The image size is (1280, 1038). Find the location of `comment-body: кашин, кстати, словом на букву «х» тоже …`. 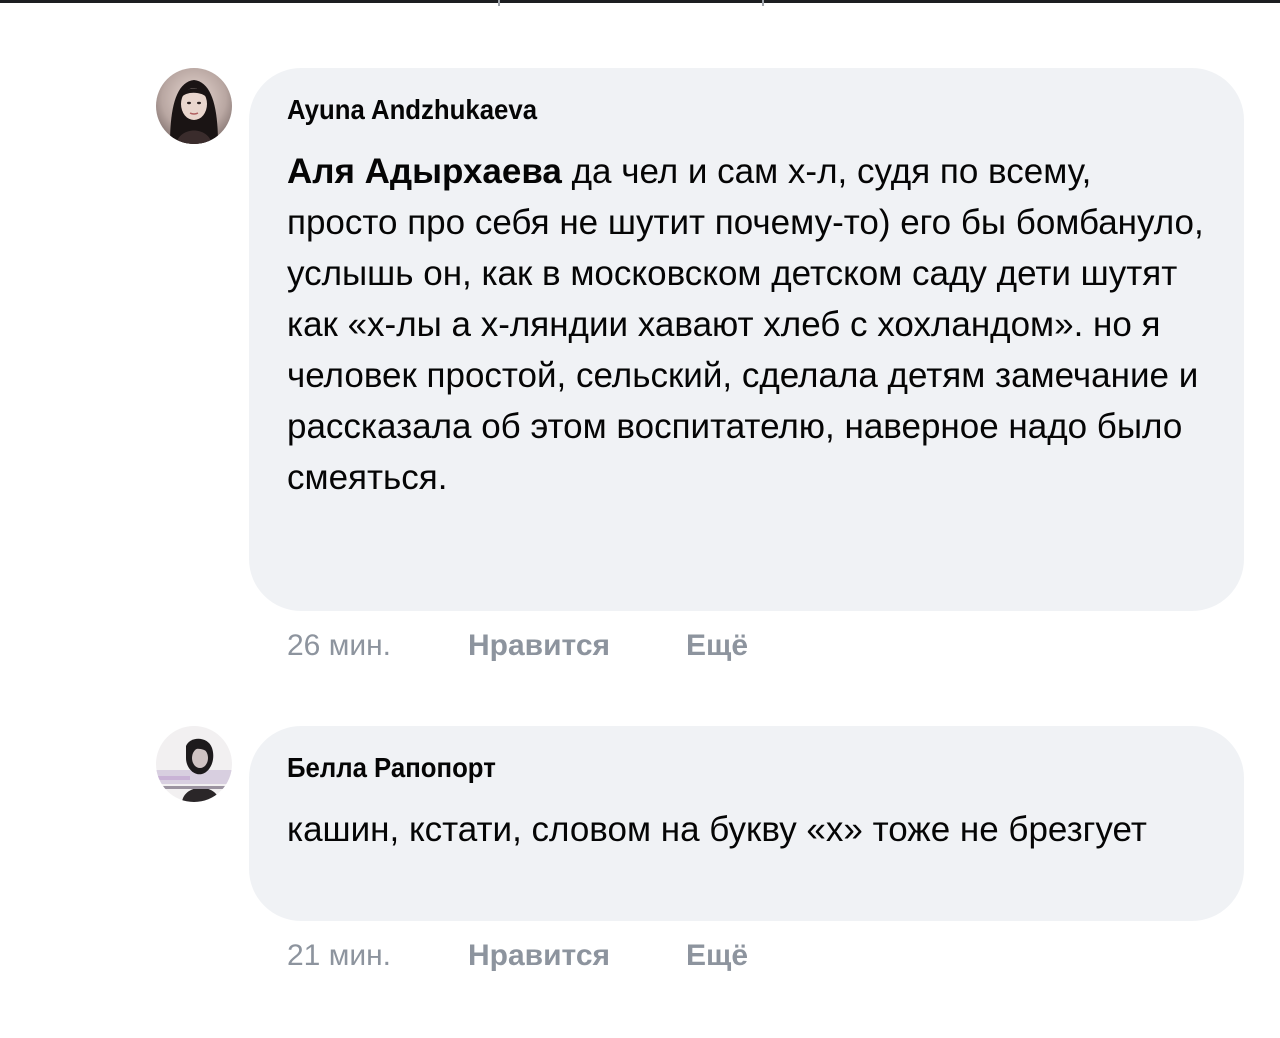

comment-body: кашин, кстати, словом на букву «х» тоже … is located at coordinates (717, 829).